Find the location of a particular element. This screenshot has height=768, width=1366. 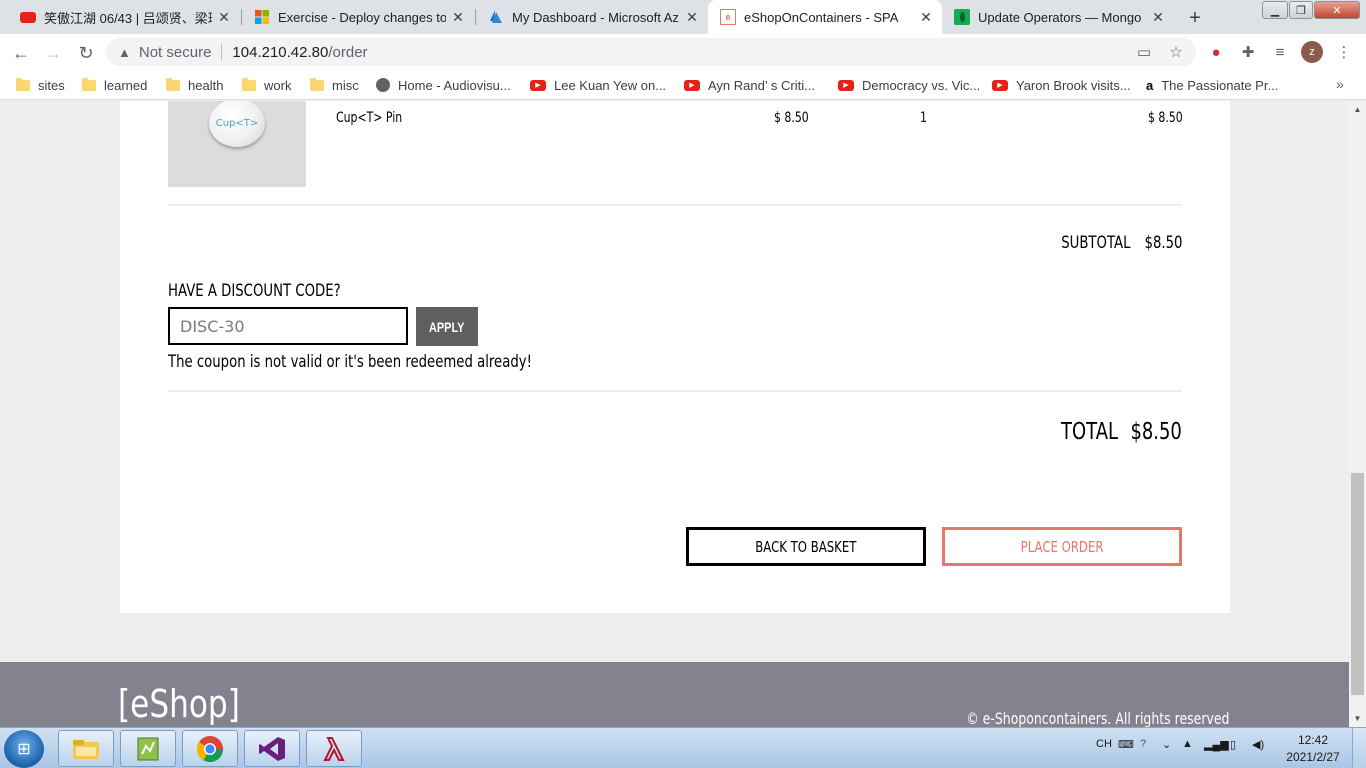

tray-language: CH is located at coordinates (1104, 744).